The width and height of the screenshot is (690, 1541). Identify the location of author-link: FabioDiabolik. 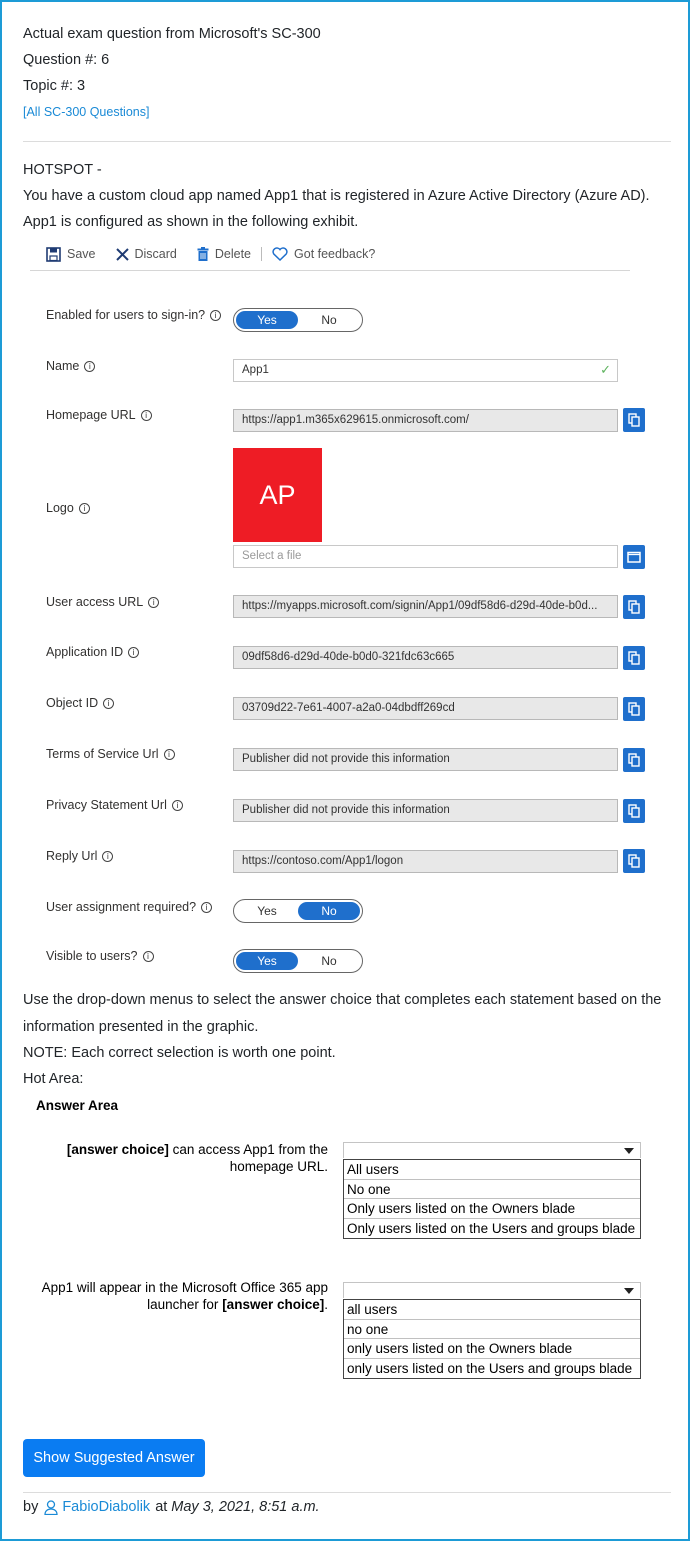
(106, 1507).